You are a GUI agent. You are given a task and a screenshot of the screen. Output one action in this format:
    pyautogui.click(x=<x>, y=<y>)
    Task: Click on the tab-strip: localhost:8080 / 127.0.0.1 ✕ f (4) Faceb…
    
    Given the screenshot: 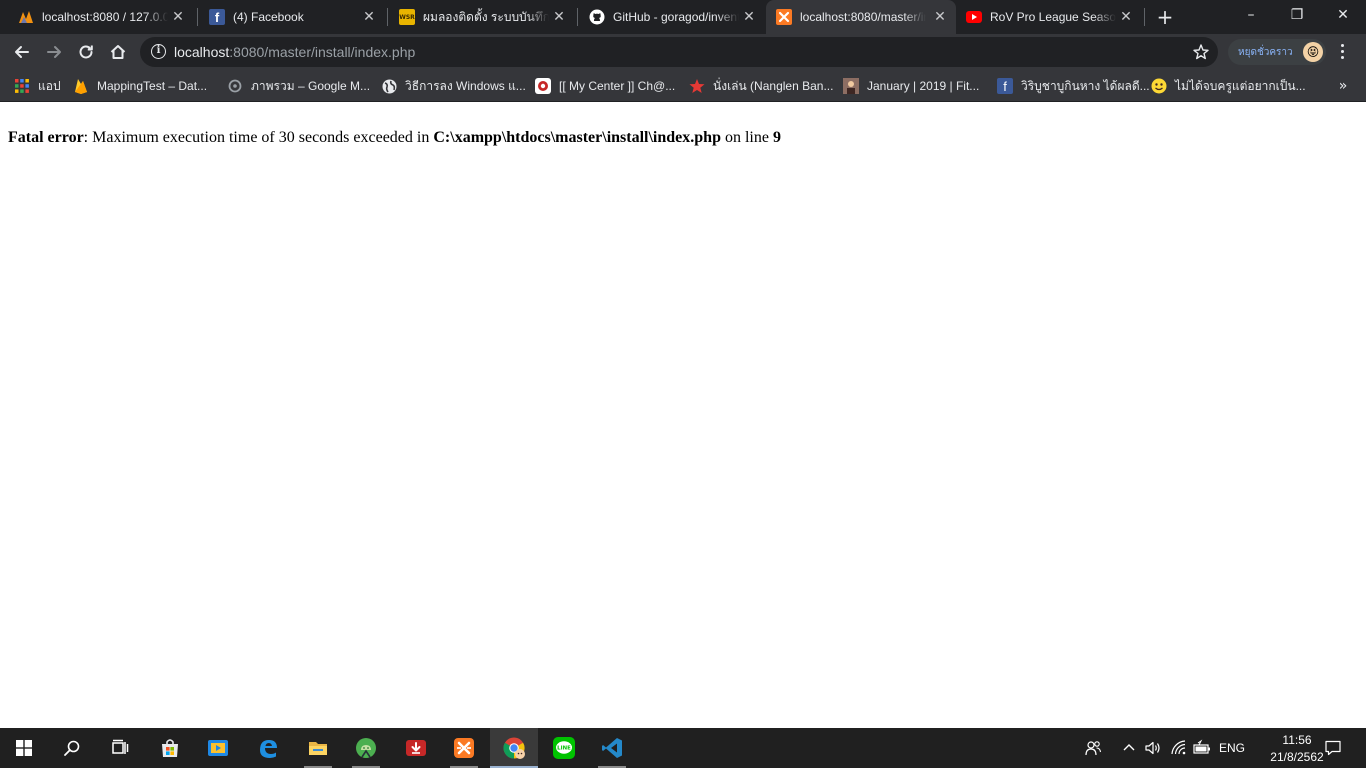 What is the action you would take?
    pyautogui.click(x=683, y=17)
    